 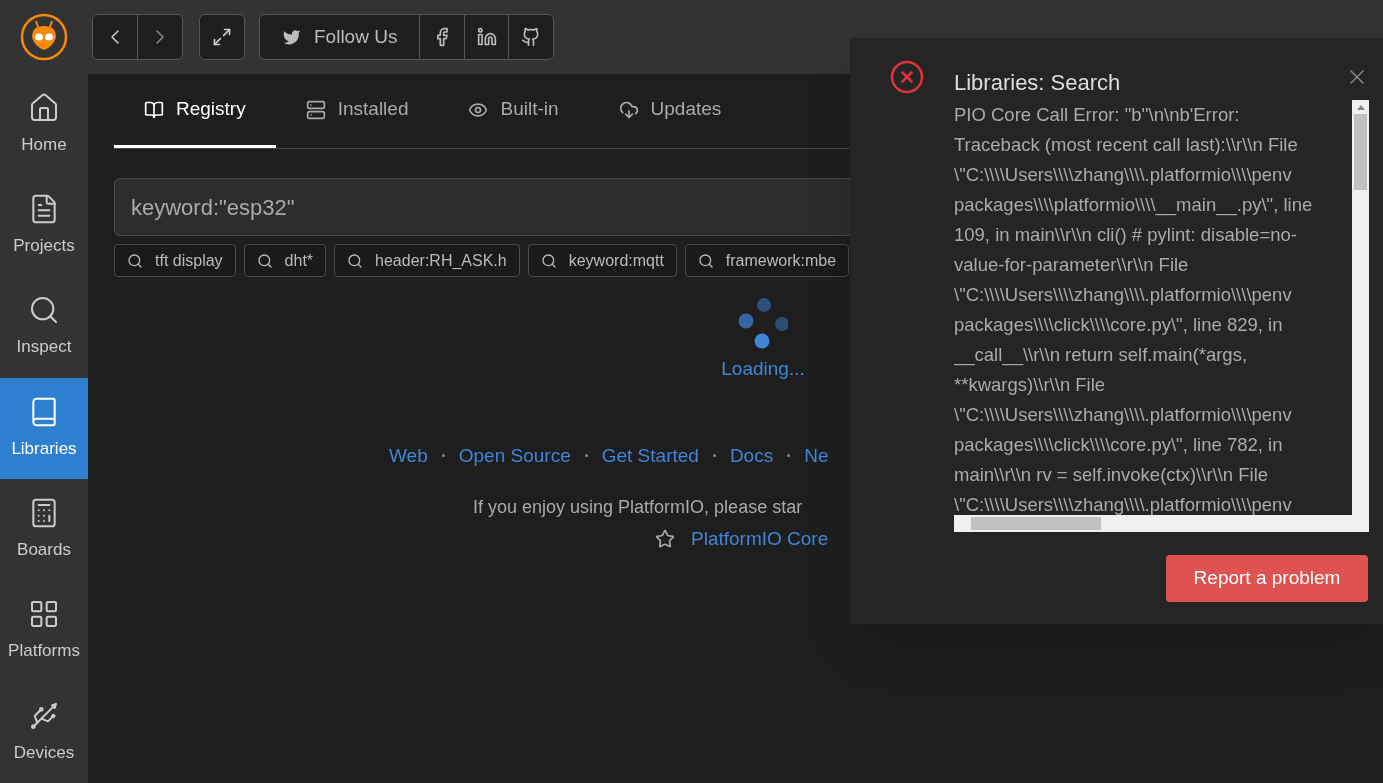 What do you see at coordinates (1360, 307) in the screenshot?
I see `vertical-scrollbar` at bounding box center [1360, 307].